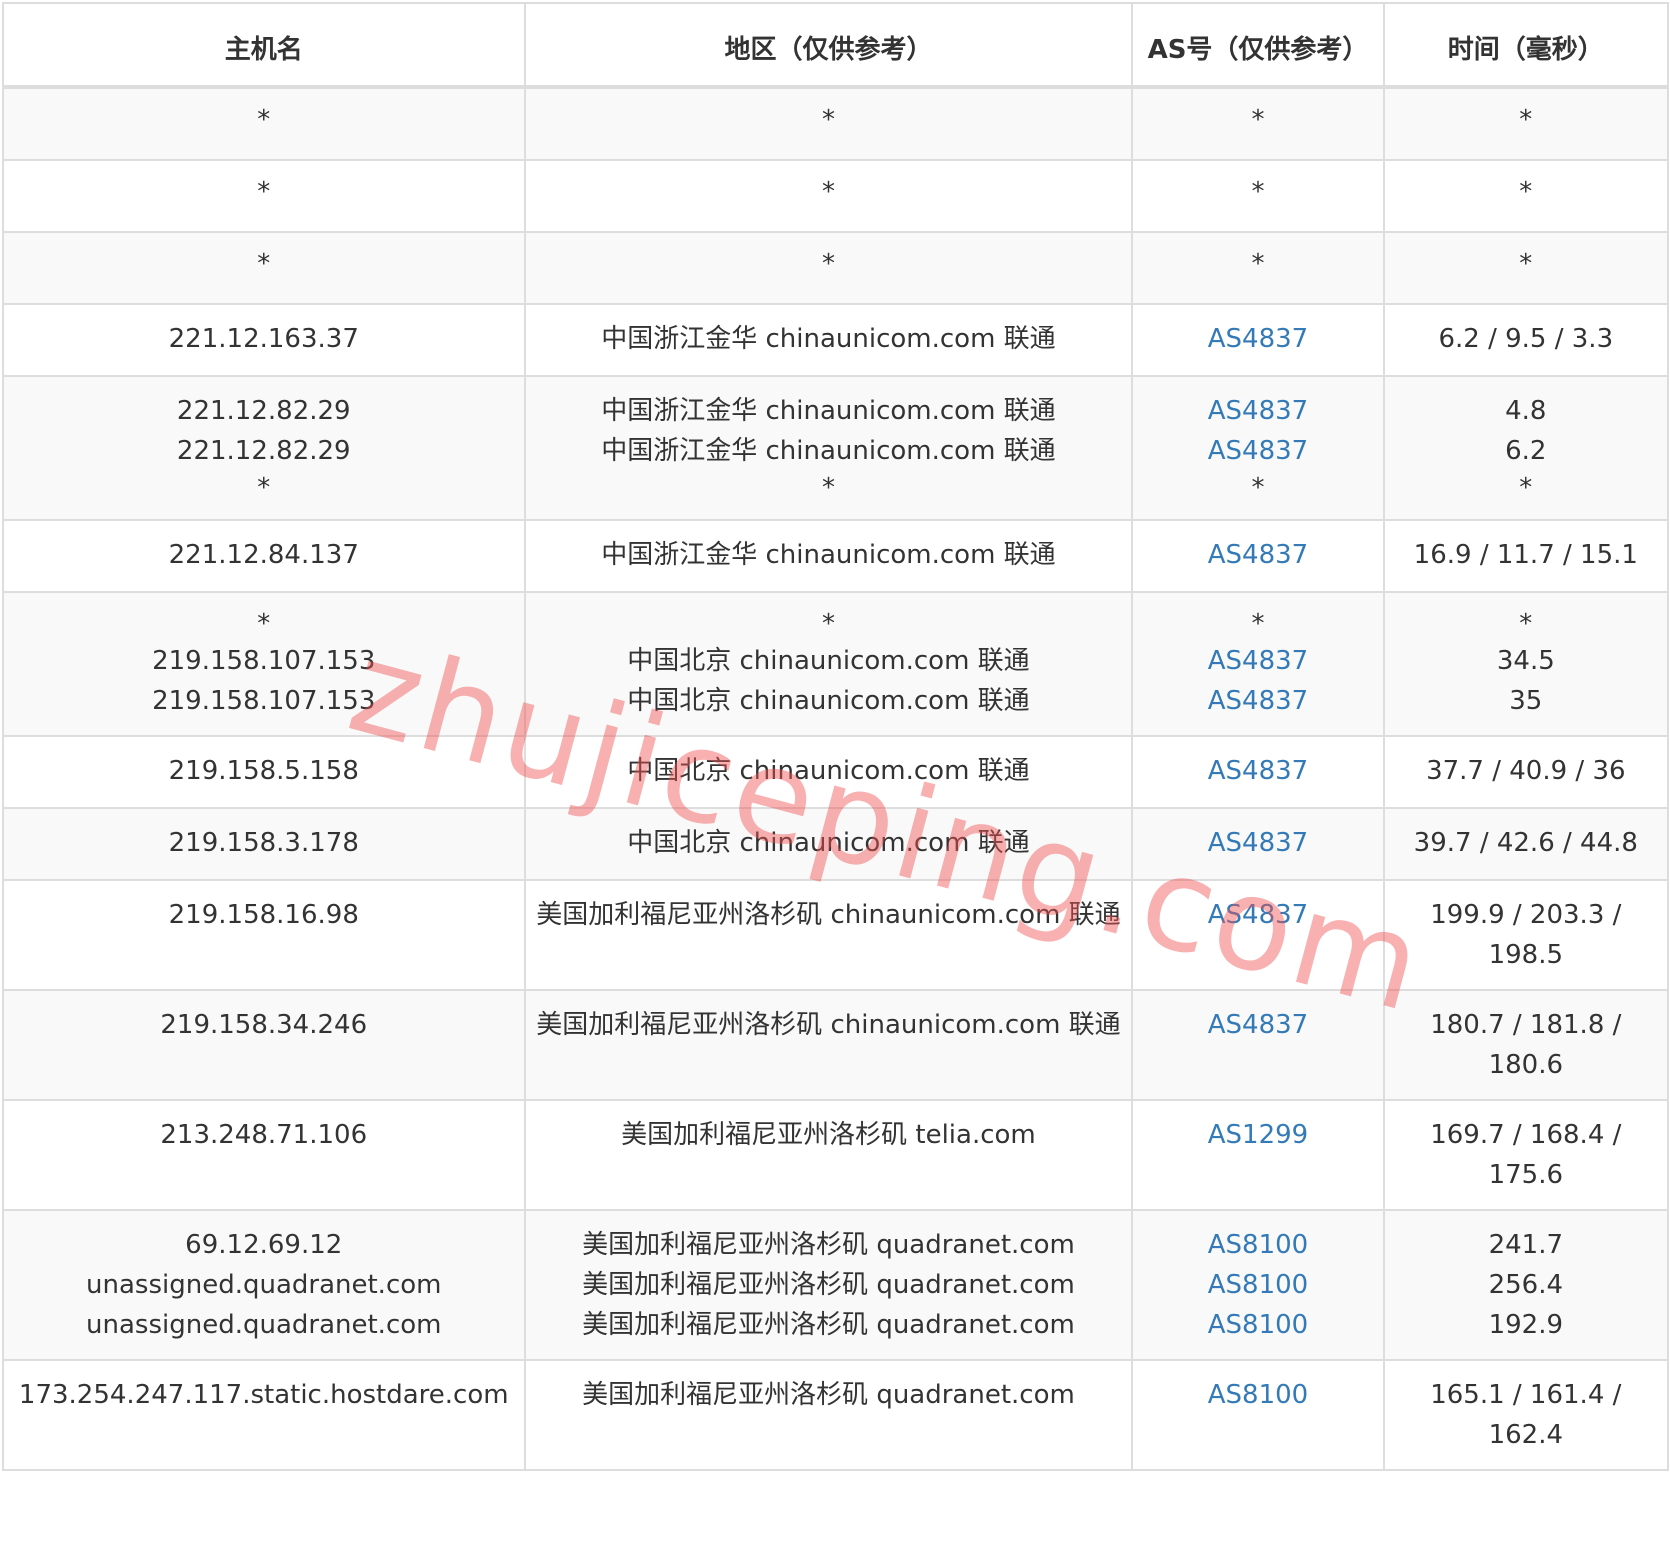  Describe the element at coordinates (1526, 1045) in the screenshot. I see `cell-time-text: 180.7 / 181.8 / 180.6` at that location.